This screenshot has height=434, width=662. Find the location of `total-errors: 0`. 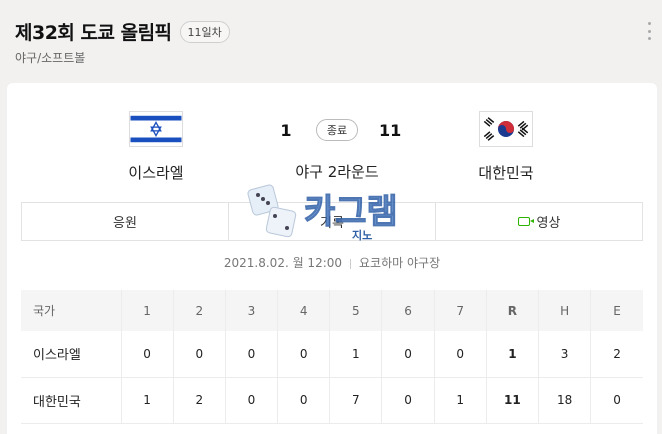

total-errors: 0 is located at coordinates (616, 400).